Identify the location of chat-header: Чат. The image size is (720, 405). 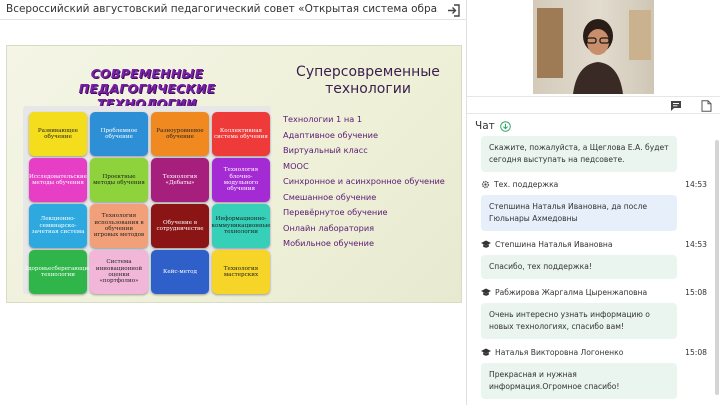
(493, 126).